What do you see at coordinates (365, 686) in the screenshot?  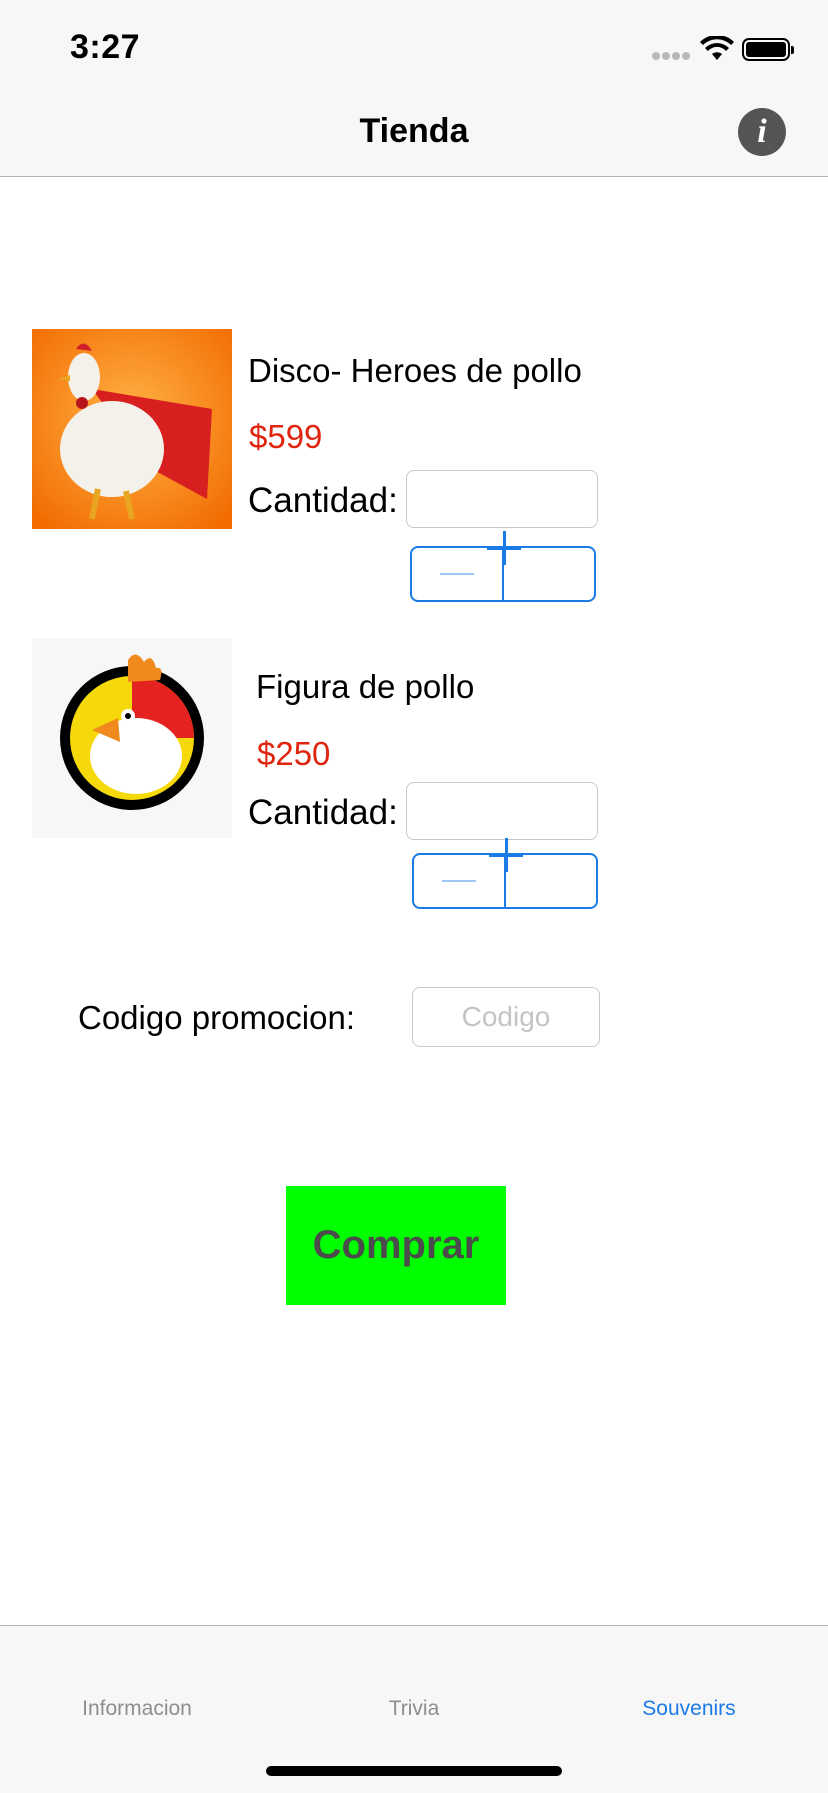 I see `product-title: Figura de pollo` at bounding box center [365, 686].